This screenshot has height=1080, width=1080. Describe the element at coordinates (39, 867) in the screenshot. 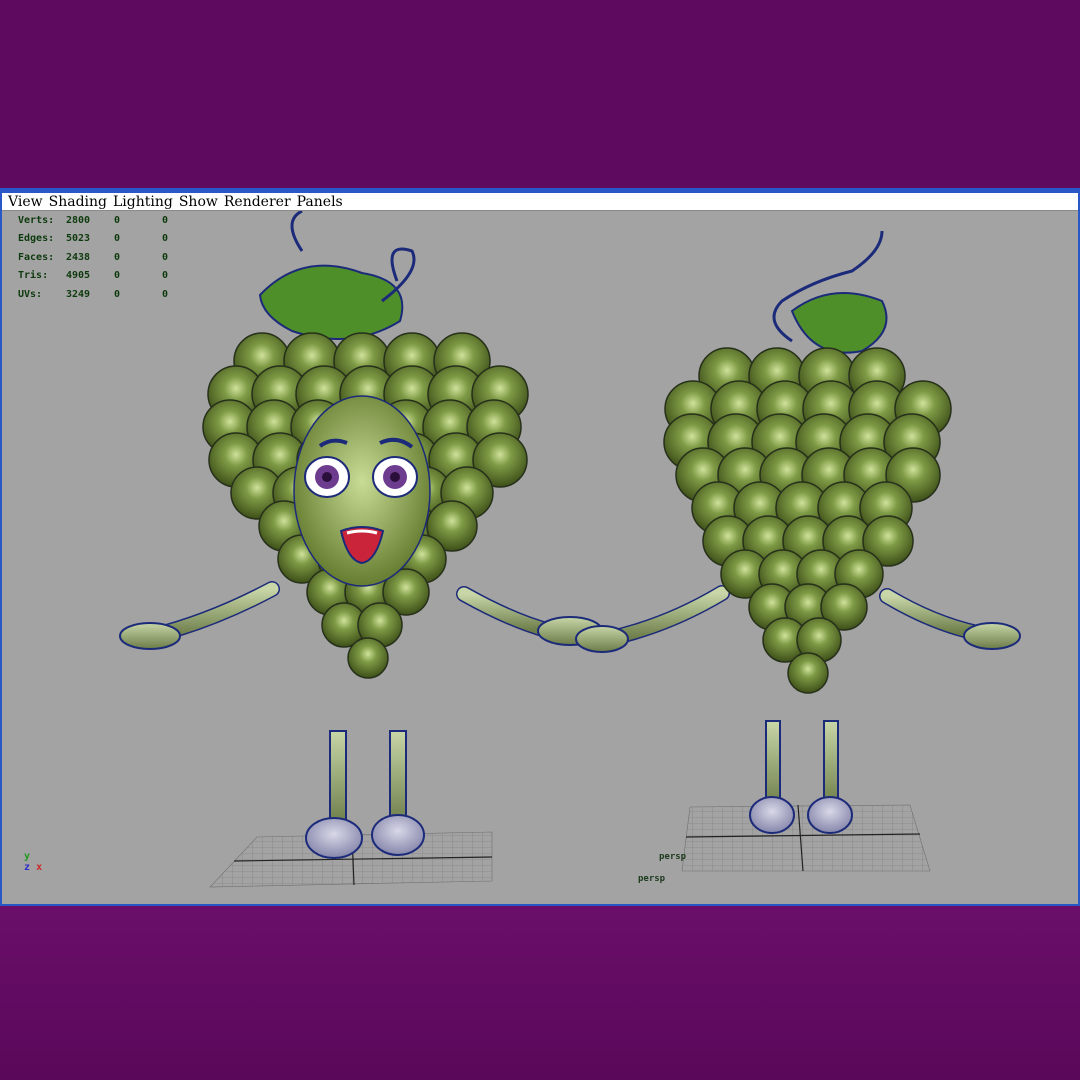

I see `axis-x-label: x` at that location.